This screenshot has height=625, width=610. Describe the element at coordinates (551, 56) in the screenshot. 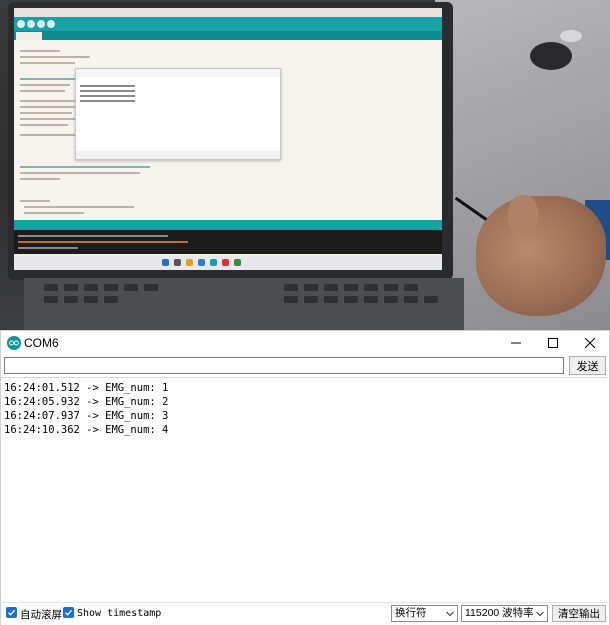

I see `computer-mouse` at that location.